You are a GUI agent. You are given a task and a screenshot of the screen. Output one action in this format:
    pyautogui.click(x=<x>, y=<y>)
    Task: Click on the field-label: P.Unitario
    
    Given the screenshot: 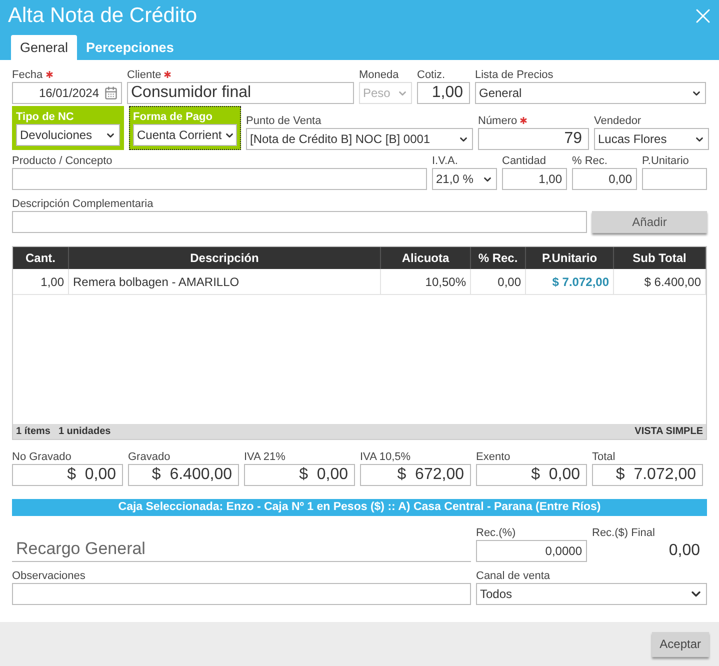 What is the action you would take?
    pyautogui.click(x=665, y=160)
    